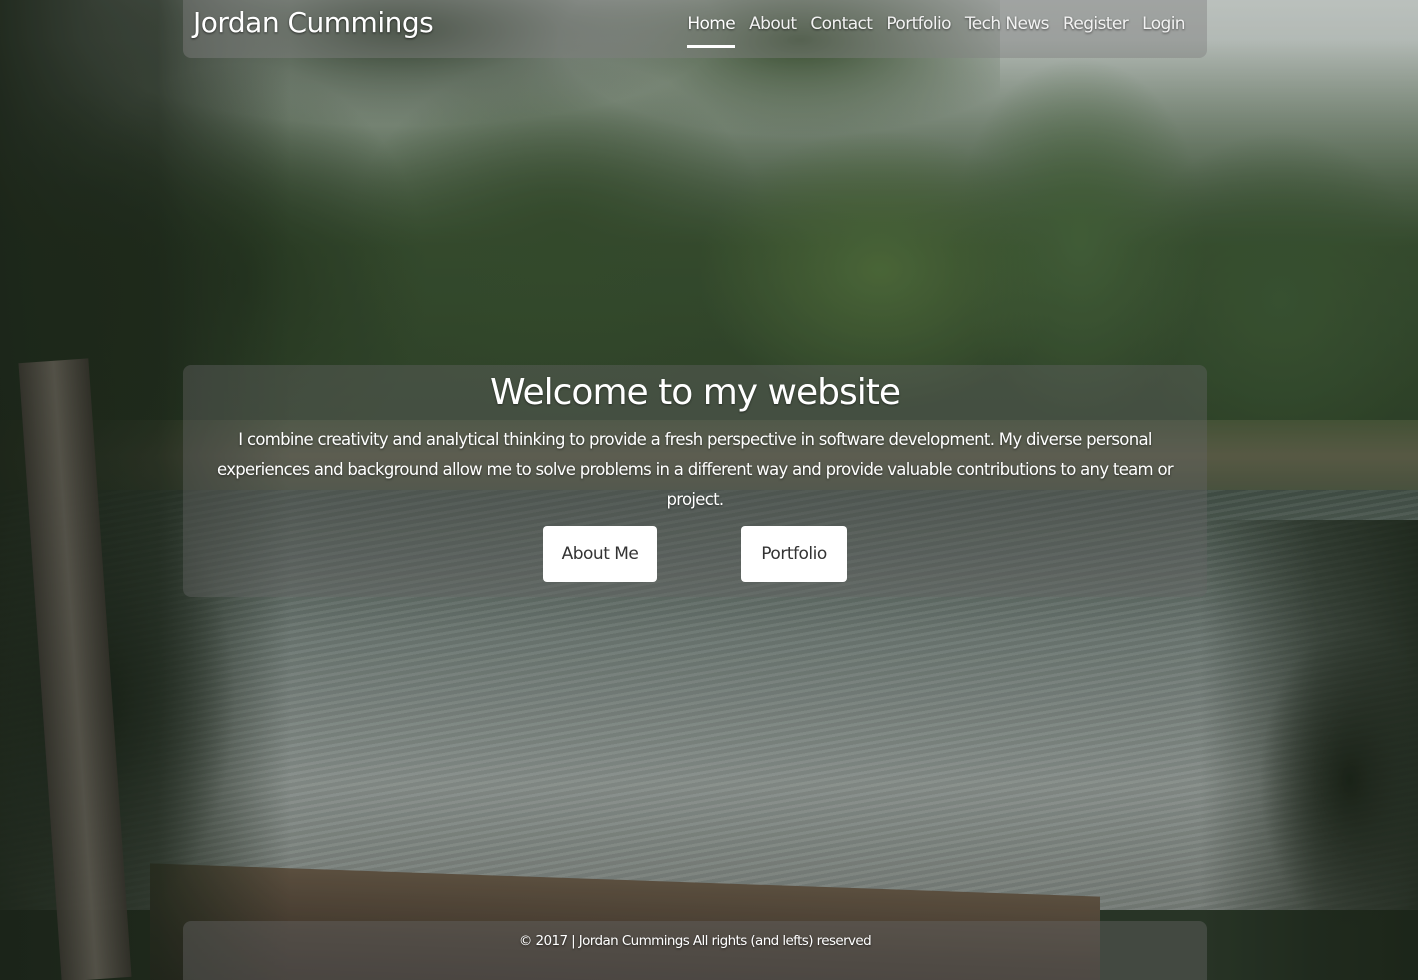 The height and width of the screenshot is (980, 1418). I want to click on nav-item-about: About, so click(773, 17).